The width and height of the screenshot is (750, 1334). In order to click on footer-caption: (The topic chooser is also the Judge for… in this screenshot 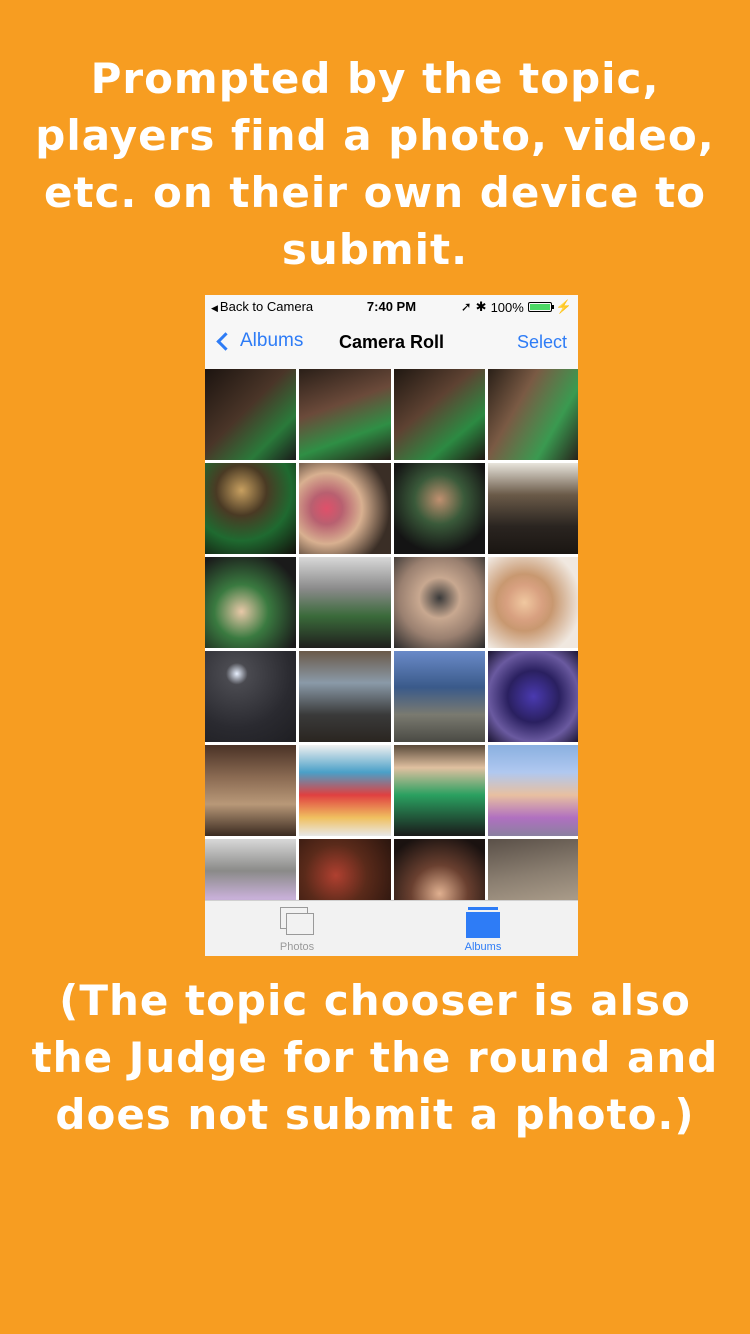, I will do `click(375, 1057)`.